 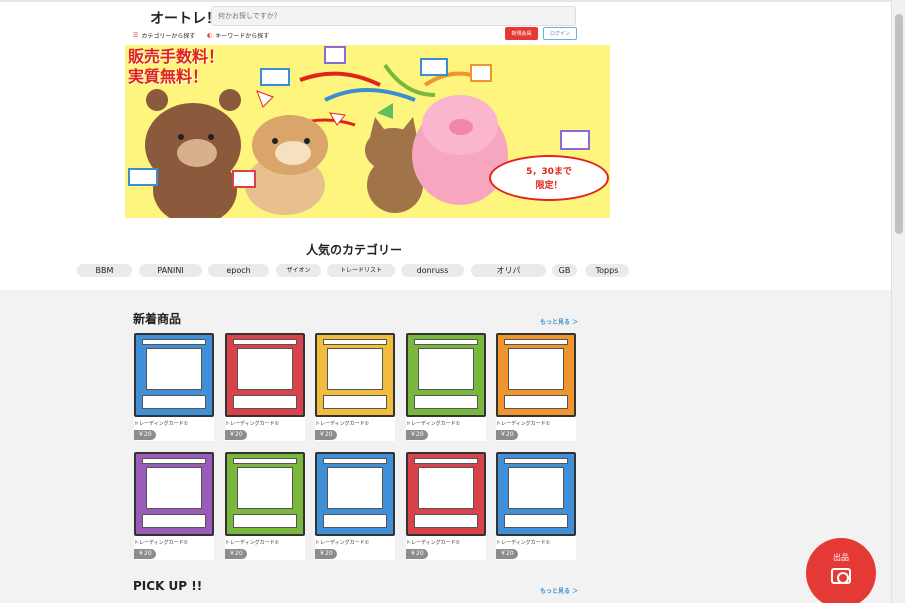 What do you see at coordinates (432, 270) in the screenshot?
I see `category-chip: donruss` at bounding box center [432, 270].